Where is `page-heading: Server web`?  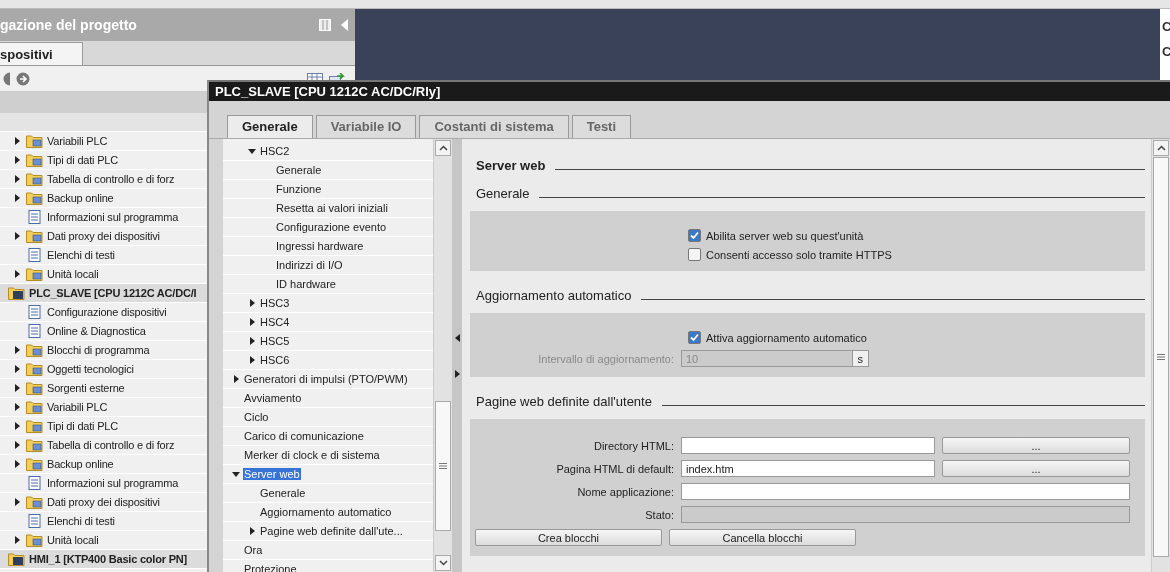
page-heading: Server web is located at coordinates (511, 165).